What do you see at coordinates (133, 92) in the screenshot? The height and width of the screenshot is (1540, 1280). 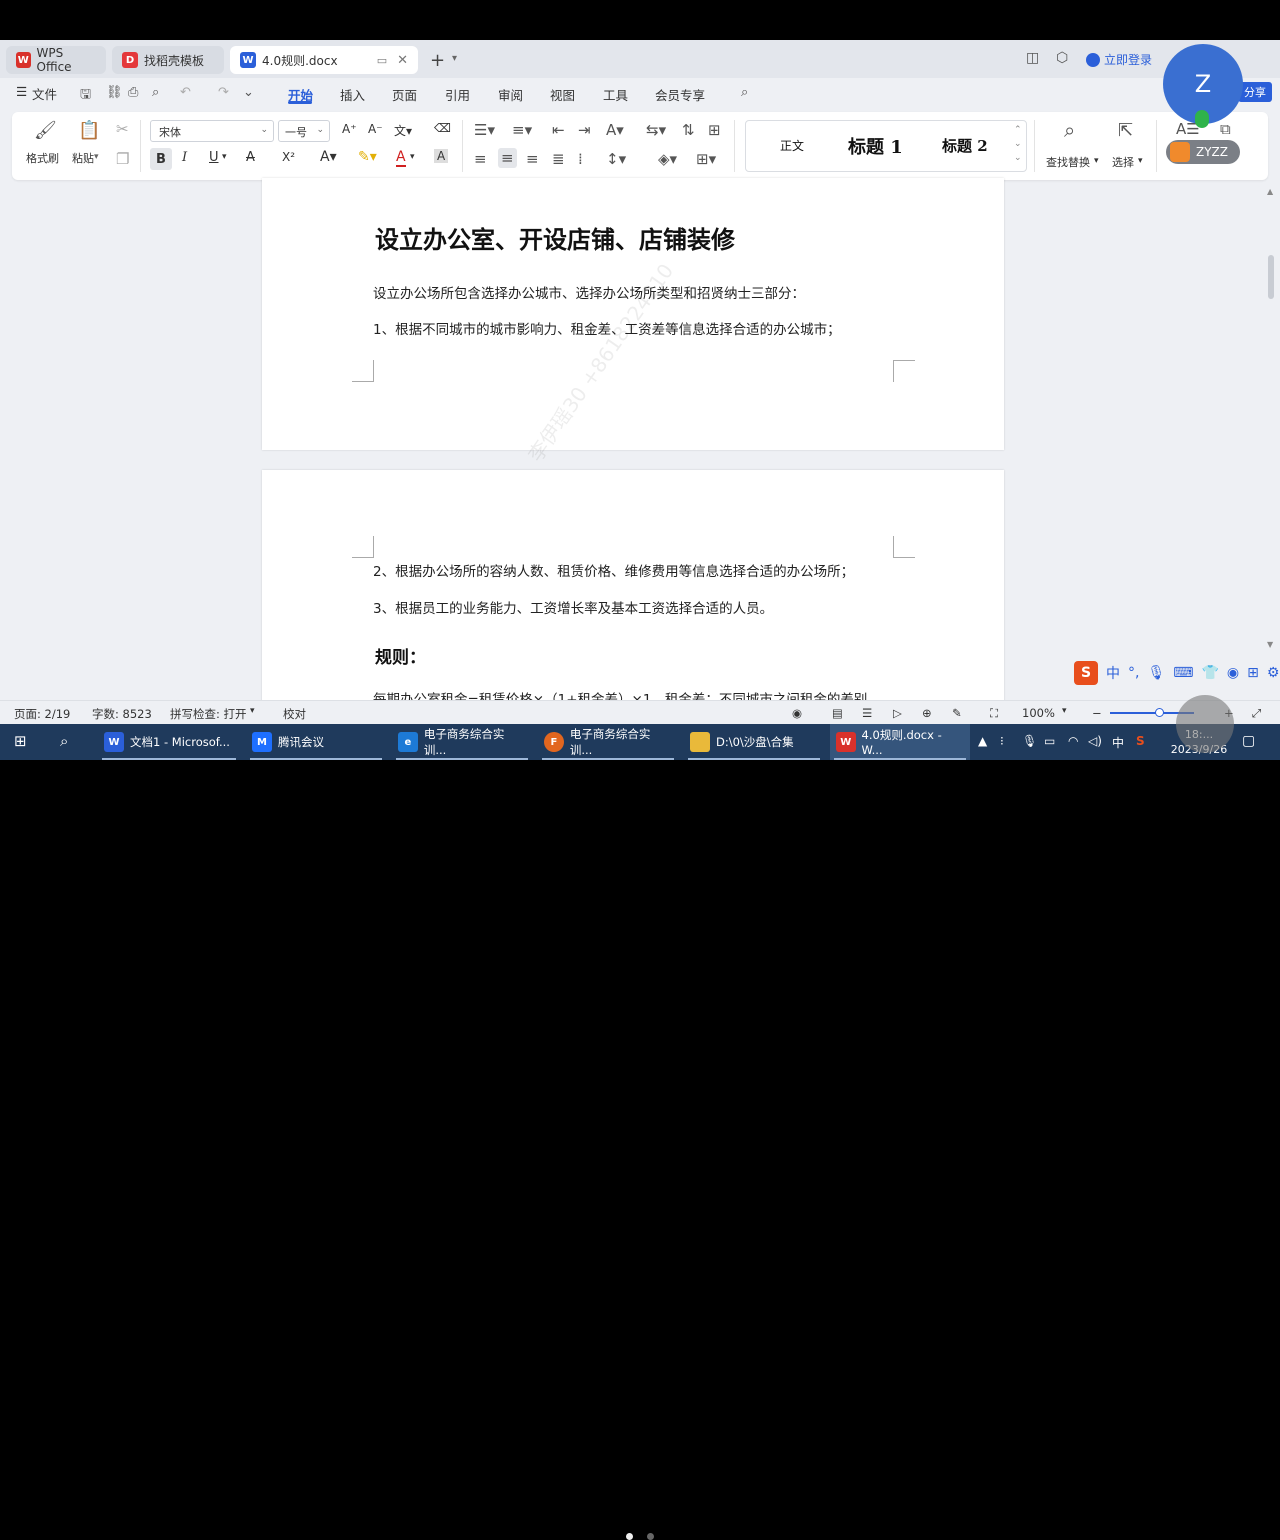 I see `print-icon: ⎙` at bounding box center [133, 92].